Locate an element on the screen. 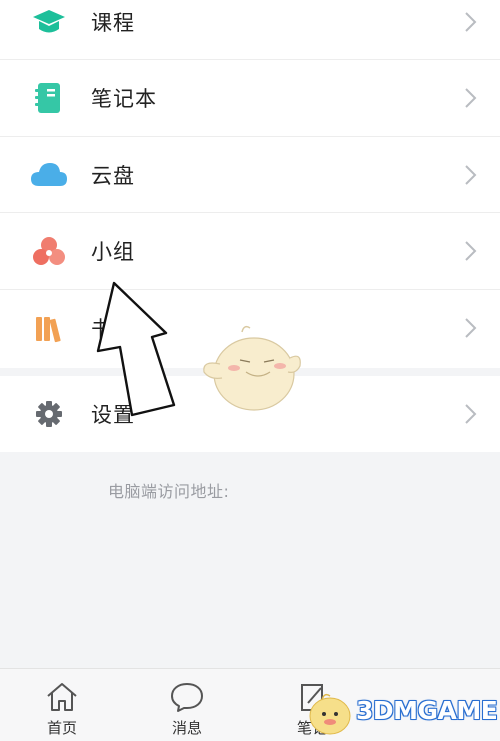 Image resolution: width=500 pixels, height=741 pixels. group-circles-icon is located at coordinates (49, 251).